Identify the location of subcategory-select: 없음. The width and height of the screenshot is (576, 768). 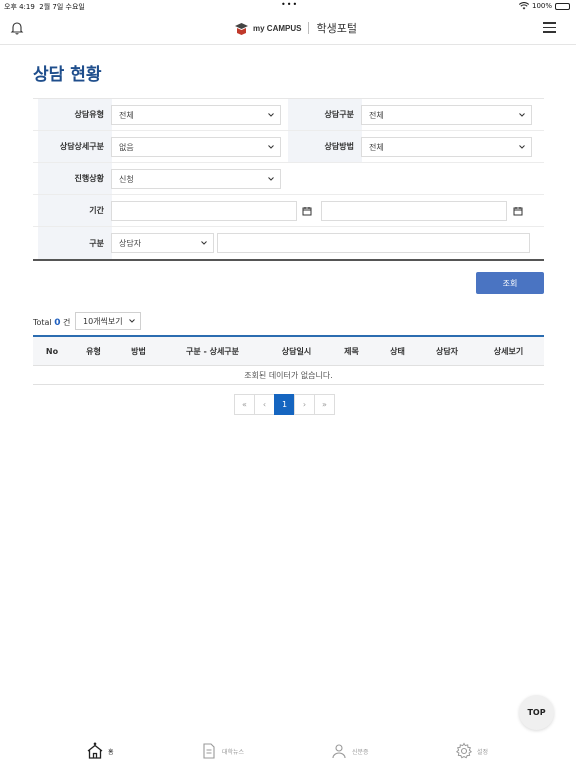
(196, 147).